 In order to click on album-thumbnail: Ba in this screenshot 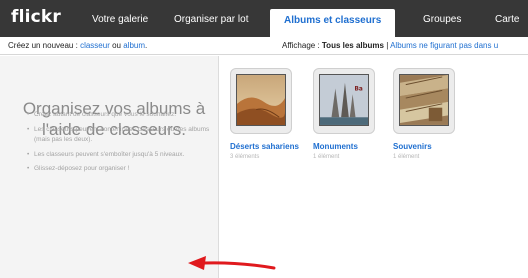, I will do `click(344, 101)`.